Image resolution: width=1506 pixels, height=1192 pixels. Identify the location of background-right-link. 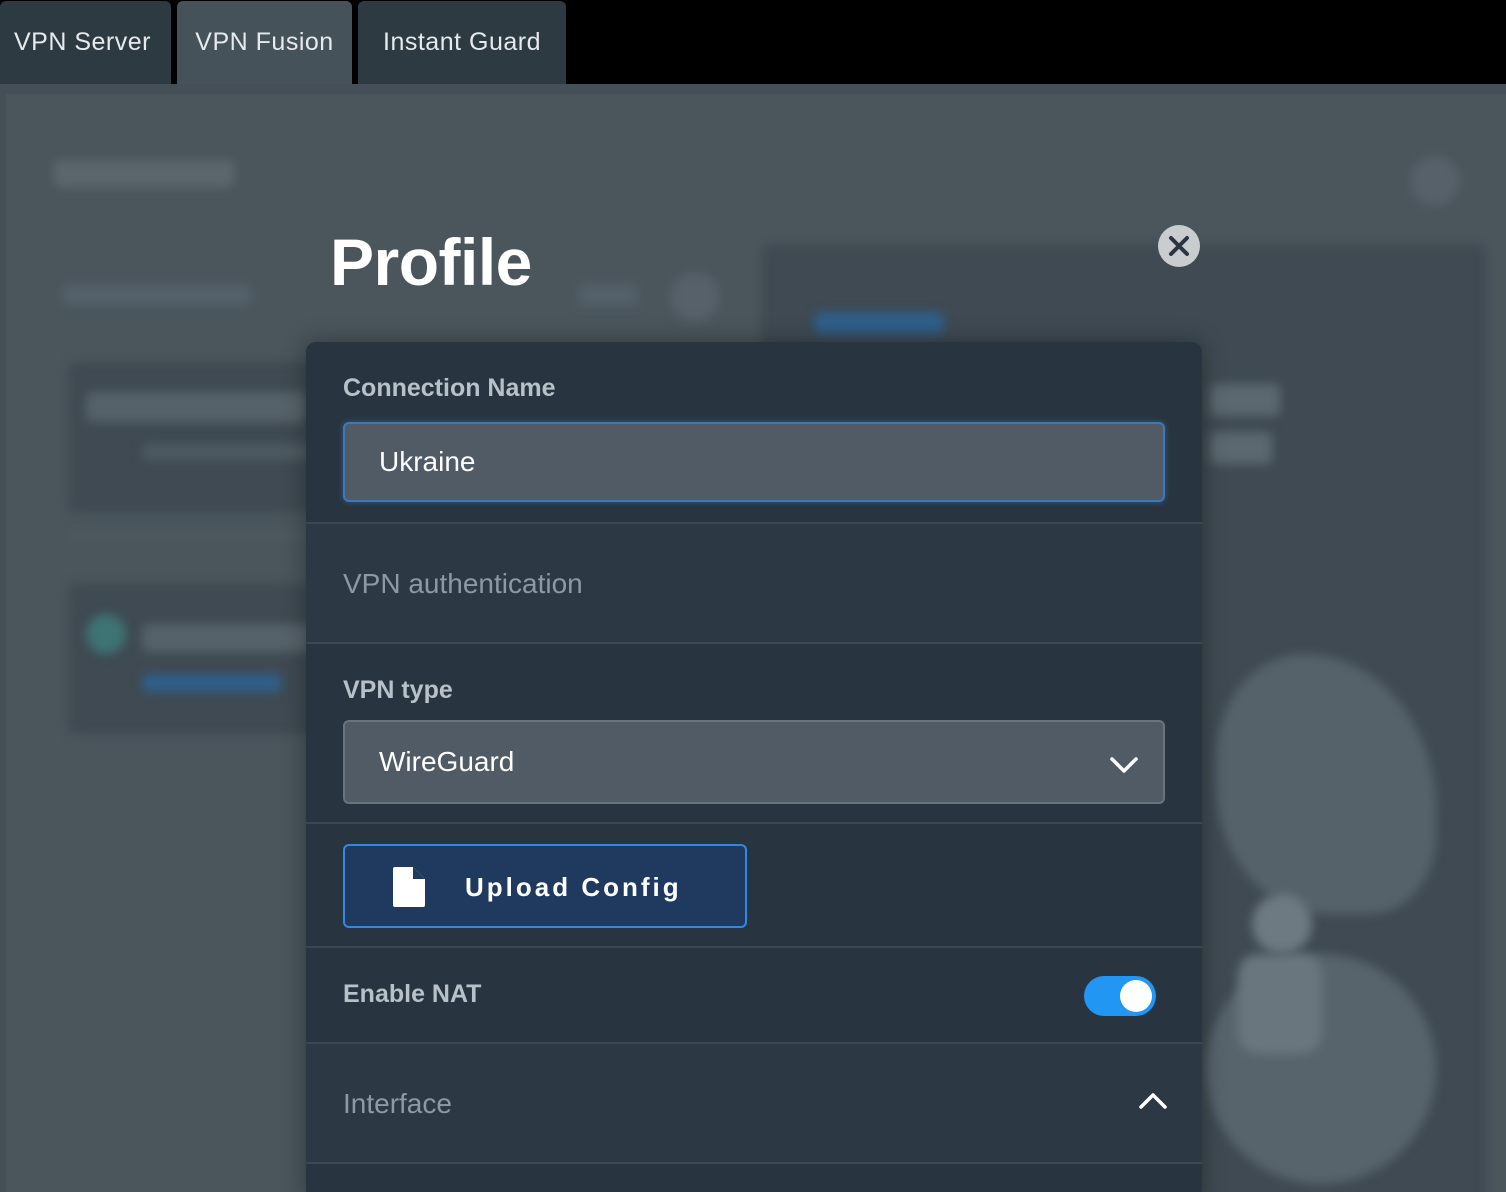
(879, 323).